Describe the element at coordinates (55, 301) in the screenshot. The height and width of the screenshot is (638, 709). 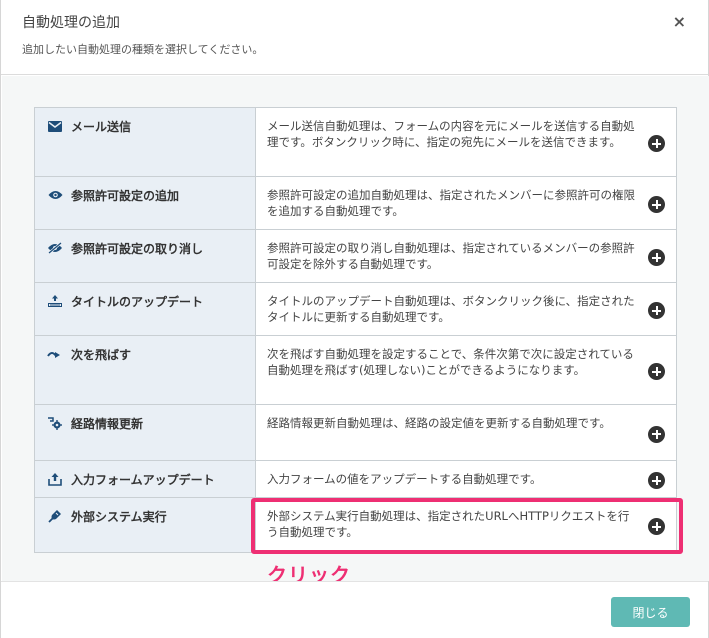
I see `title-update-icon` at that location.